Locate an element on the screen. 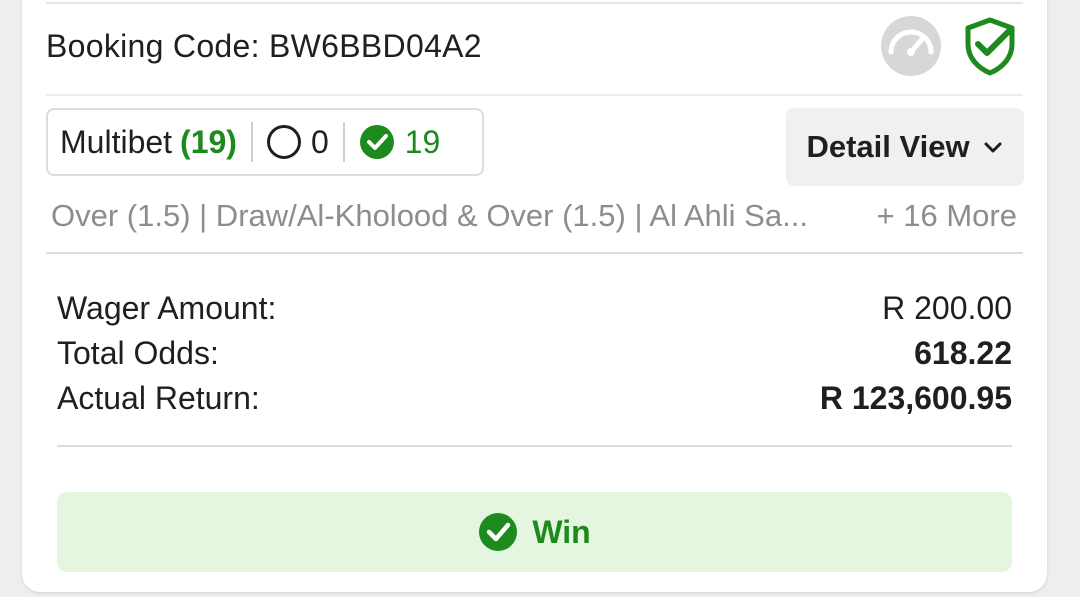 The height and width of the screenshot is (597, 1080). booking-code-value: BW6BBD04A2 is located at coordinates (375, 46).